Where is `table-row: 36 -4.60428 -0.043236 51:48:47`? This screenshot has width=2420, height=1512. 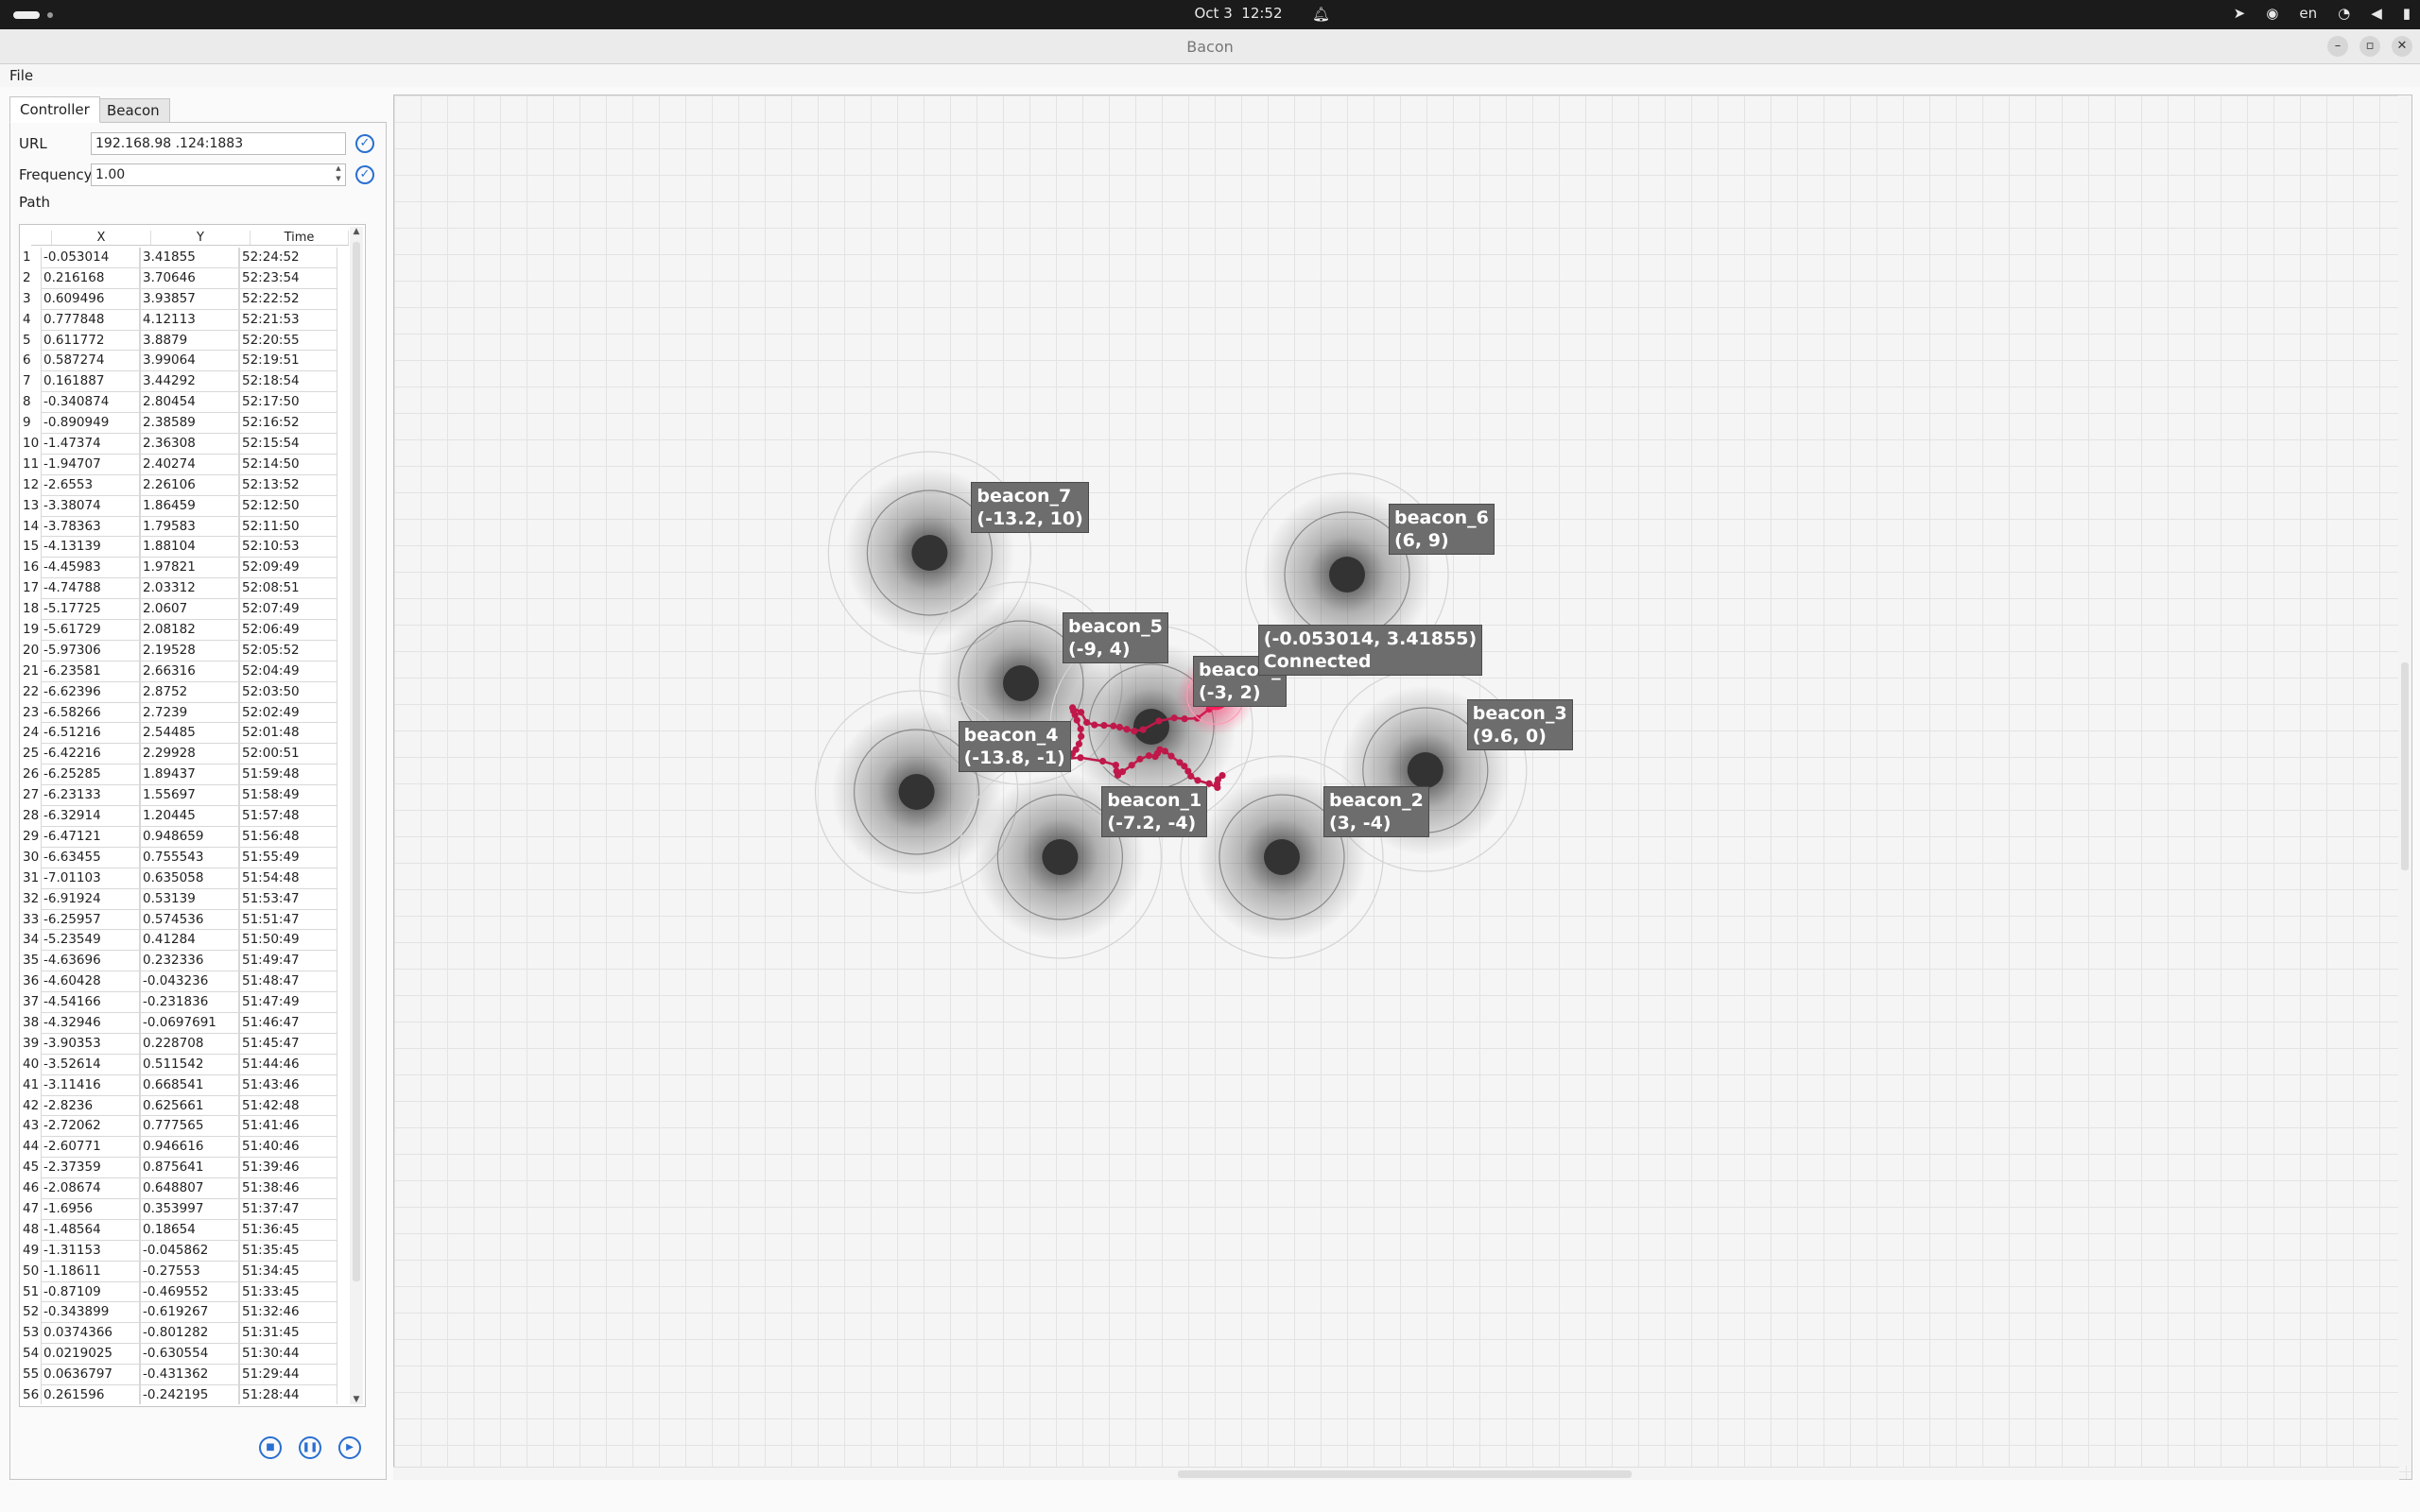
table-row: 36 -4.60428 -0.043236 51:48:47 is located at coordinates (185, 982).